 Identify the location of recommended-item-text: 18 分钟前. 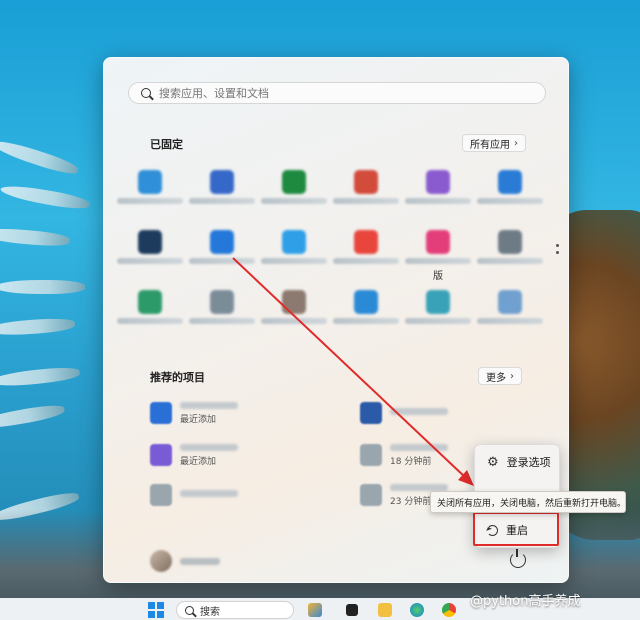
(419, 455).